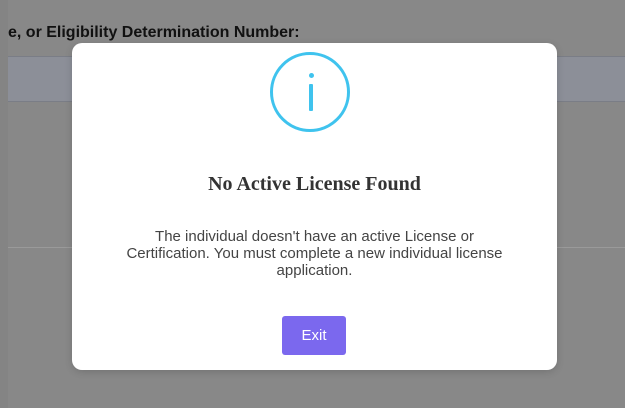 The width and height of the screenshot is (625, 408). Describe the element at coordinates (314, 184) in the screenshot. I see `dialog-title: No Active License Found` at that location.